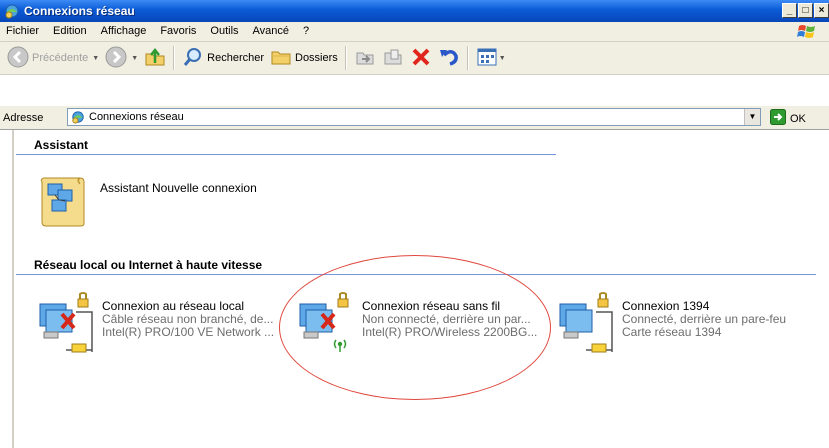 The width and height of the screenshot is (829, 448). I want to click on go-button: OK, so click(788, 118).